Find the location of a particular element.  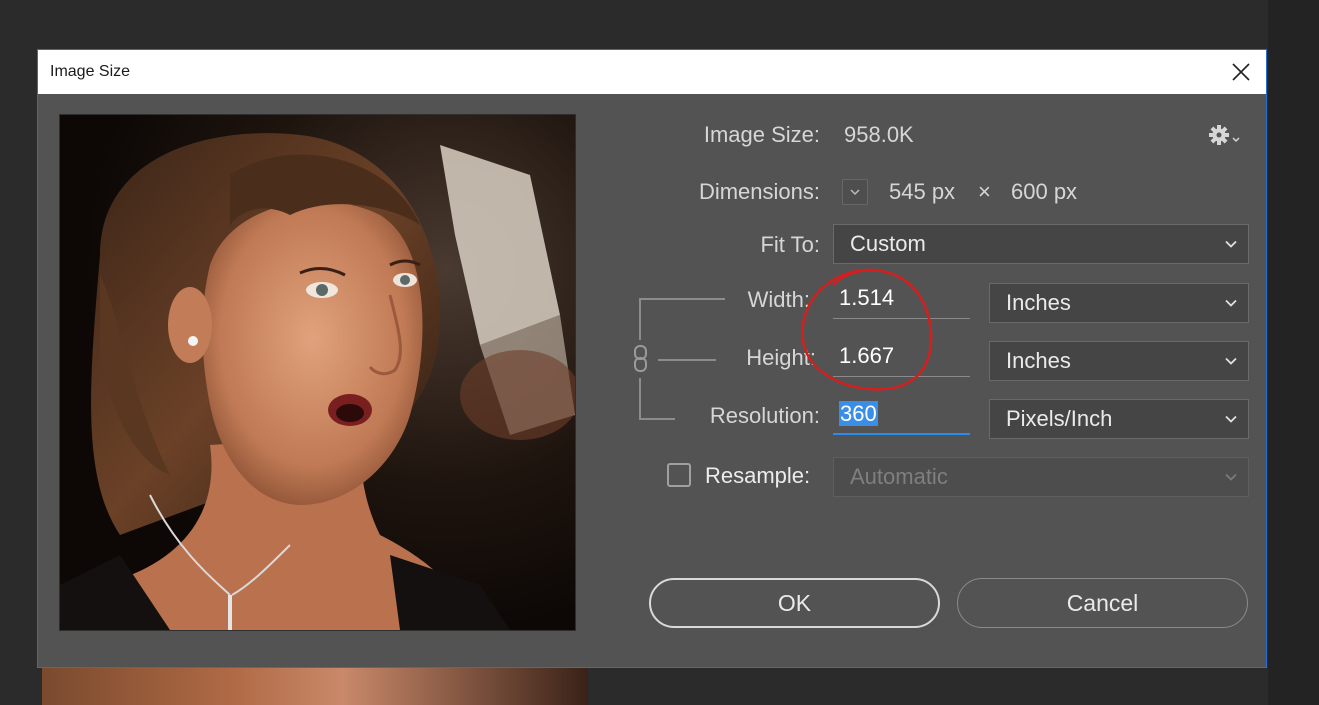

resample-checkbox is located at coordinates (679, 475).